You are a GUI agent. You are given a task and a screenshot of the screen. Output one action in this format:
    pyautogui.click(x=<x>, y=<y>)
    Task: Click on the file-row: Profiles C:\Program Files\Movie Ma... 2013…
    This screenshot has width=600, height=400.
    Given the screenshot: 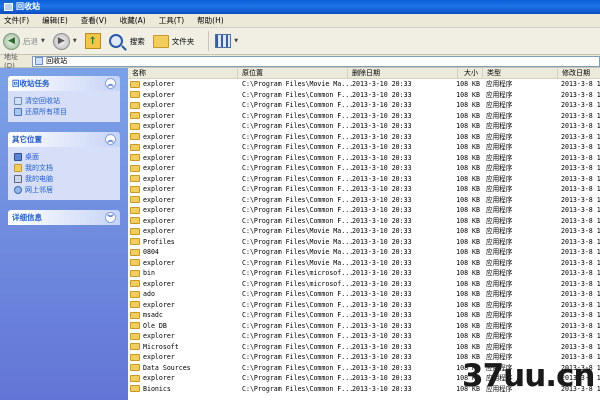 What is the action you would take?
    pyautogui.click(x=364, y=242)
    